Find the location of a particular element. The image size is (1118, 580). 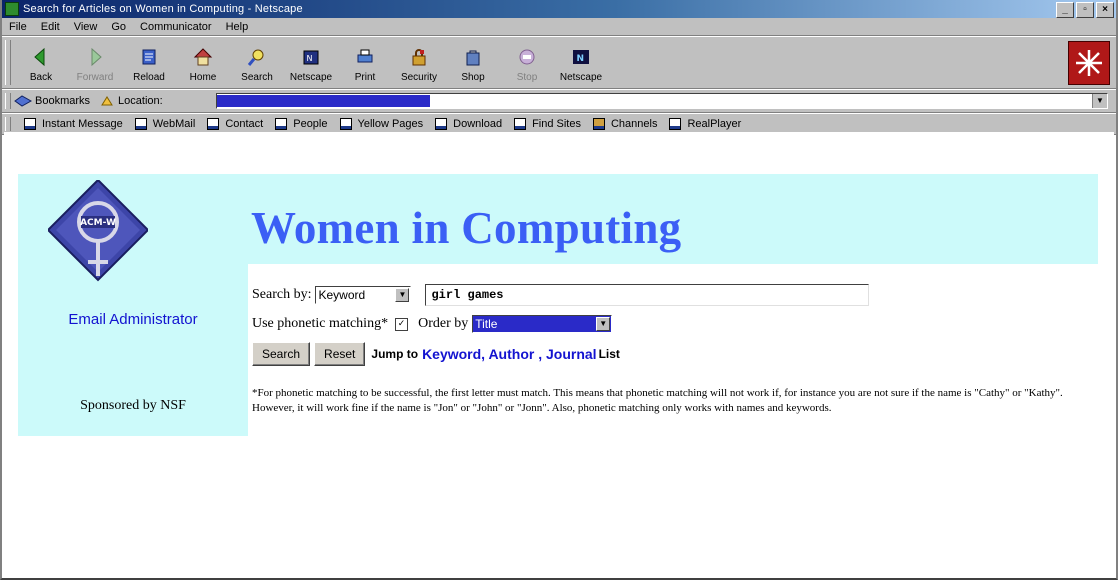

personal-item-label: People is located at coordinates (310, 124).